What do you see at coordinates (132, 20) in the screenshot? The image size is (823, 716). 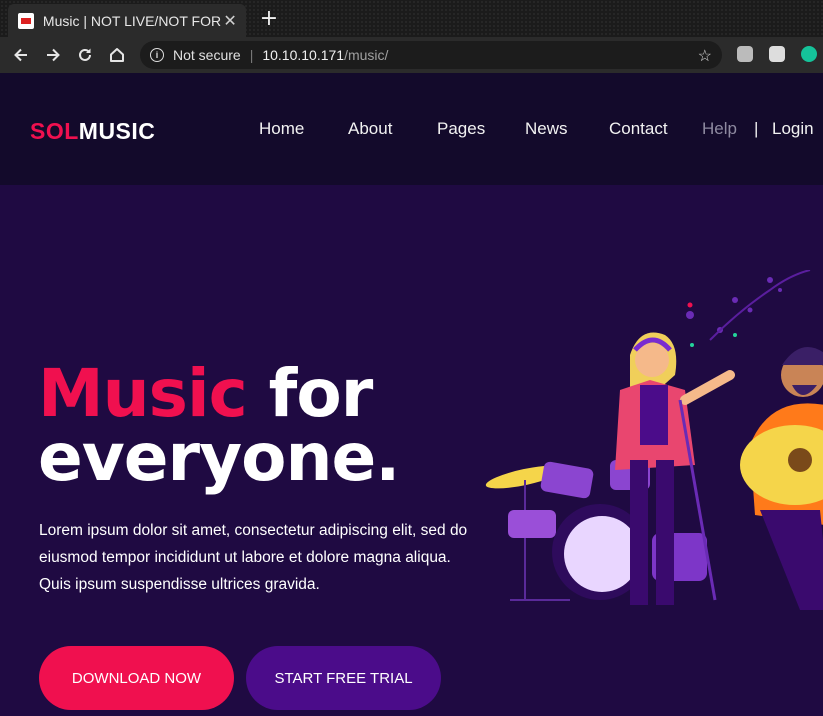 I see `tab-title: Music | NOT LIVE/NOT FOR PRODUCTION USE` at bounding box center [132, 20].